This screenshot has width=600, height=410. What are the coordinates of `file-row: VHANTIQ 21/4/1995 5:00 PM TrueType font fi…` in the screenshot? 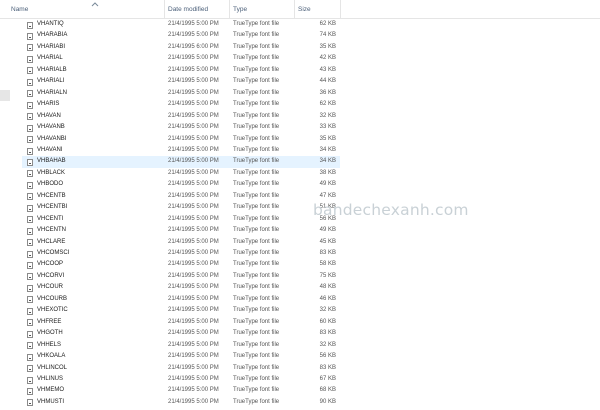 It's located at (181, 24).